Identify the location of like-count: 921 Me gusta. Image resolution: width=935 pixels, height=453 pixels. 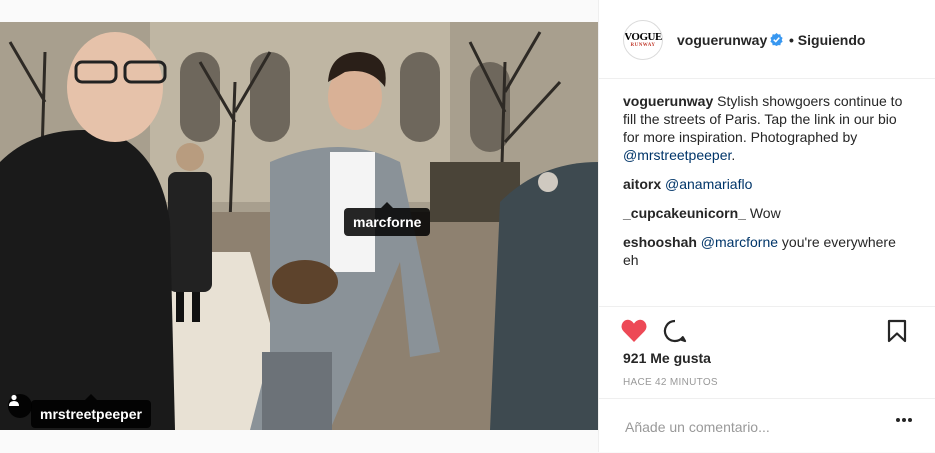
(667, 358).